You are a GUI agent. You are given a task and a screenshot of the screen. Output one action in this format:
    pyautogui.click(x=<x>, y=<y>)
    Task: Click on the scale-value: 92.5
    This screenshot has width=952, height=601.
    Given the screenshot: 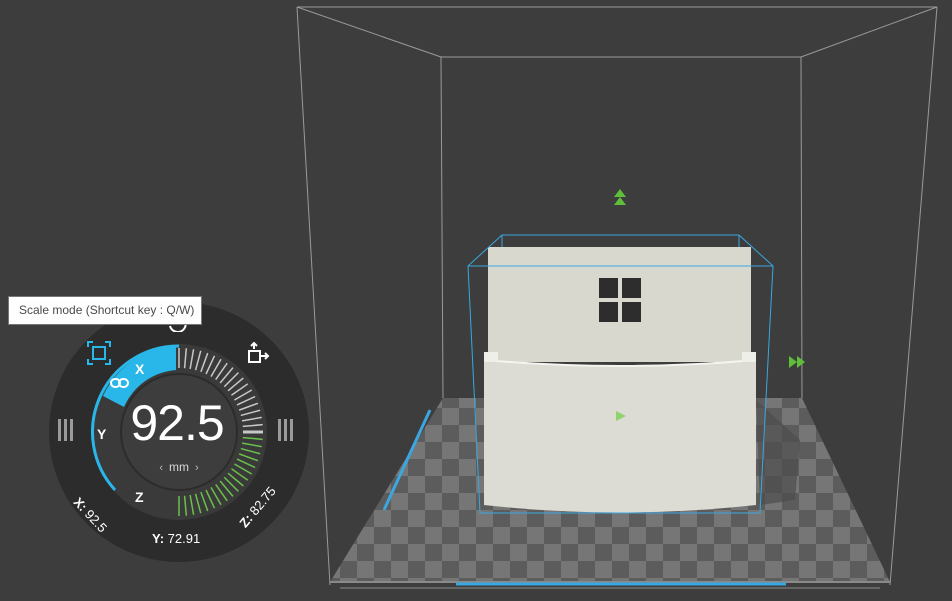 What is the action you would take?
    pyautogui.click(x=177, y=423)
    